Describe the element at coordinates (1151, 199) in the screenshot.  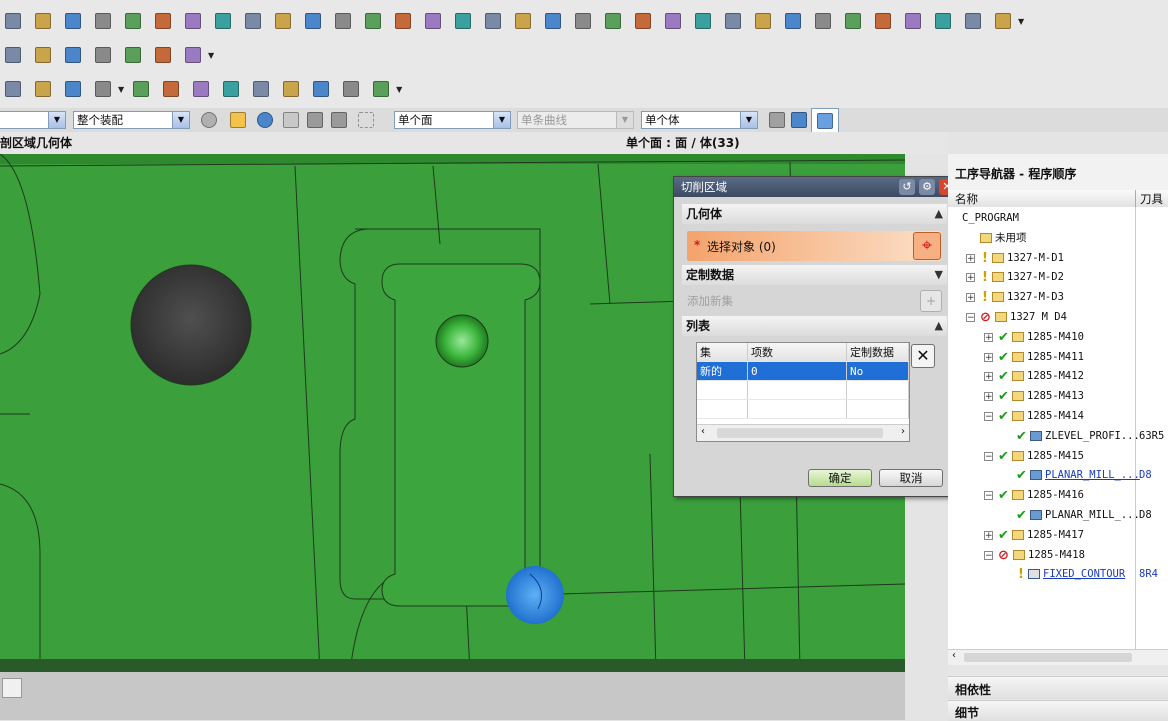
I see `column-tool: 刀具` at that location.